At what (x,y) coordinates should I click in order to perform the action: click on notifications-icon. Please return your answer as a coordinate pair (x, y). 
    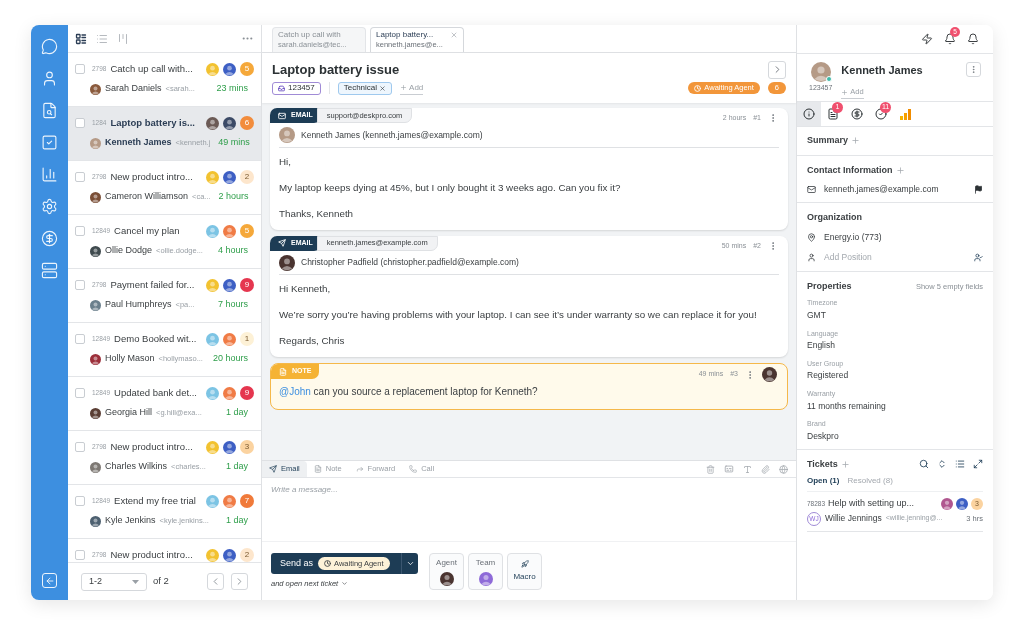
    Looking at the image, I should click on (950, 39).